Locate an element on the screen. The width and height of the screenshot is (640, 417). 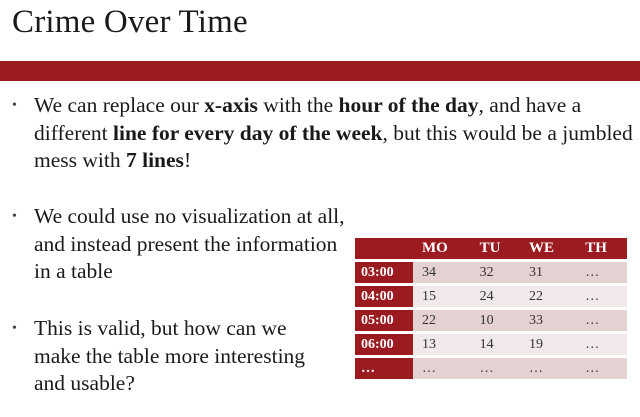
table-cell: 34 is located at coordinates (442, 272).